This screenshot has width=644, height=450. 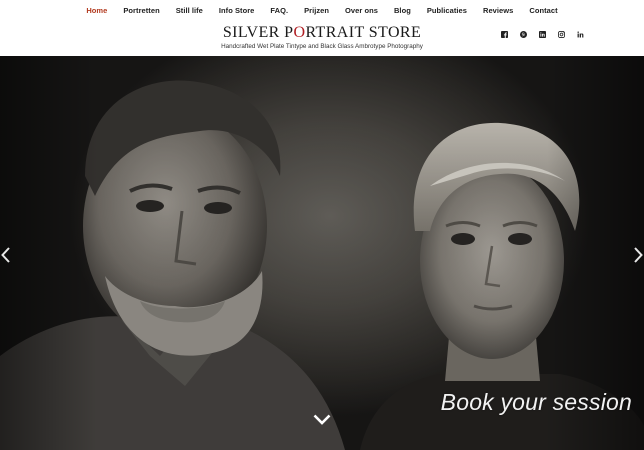 What do you see at coordinates (504, 34) in the screenshot?
I see `facebook-icon` at bounding box center [504, 34].